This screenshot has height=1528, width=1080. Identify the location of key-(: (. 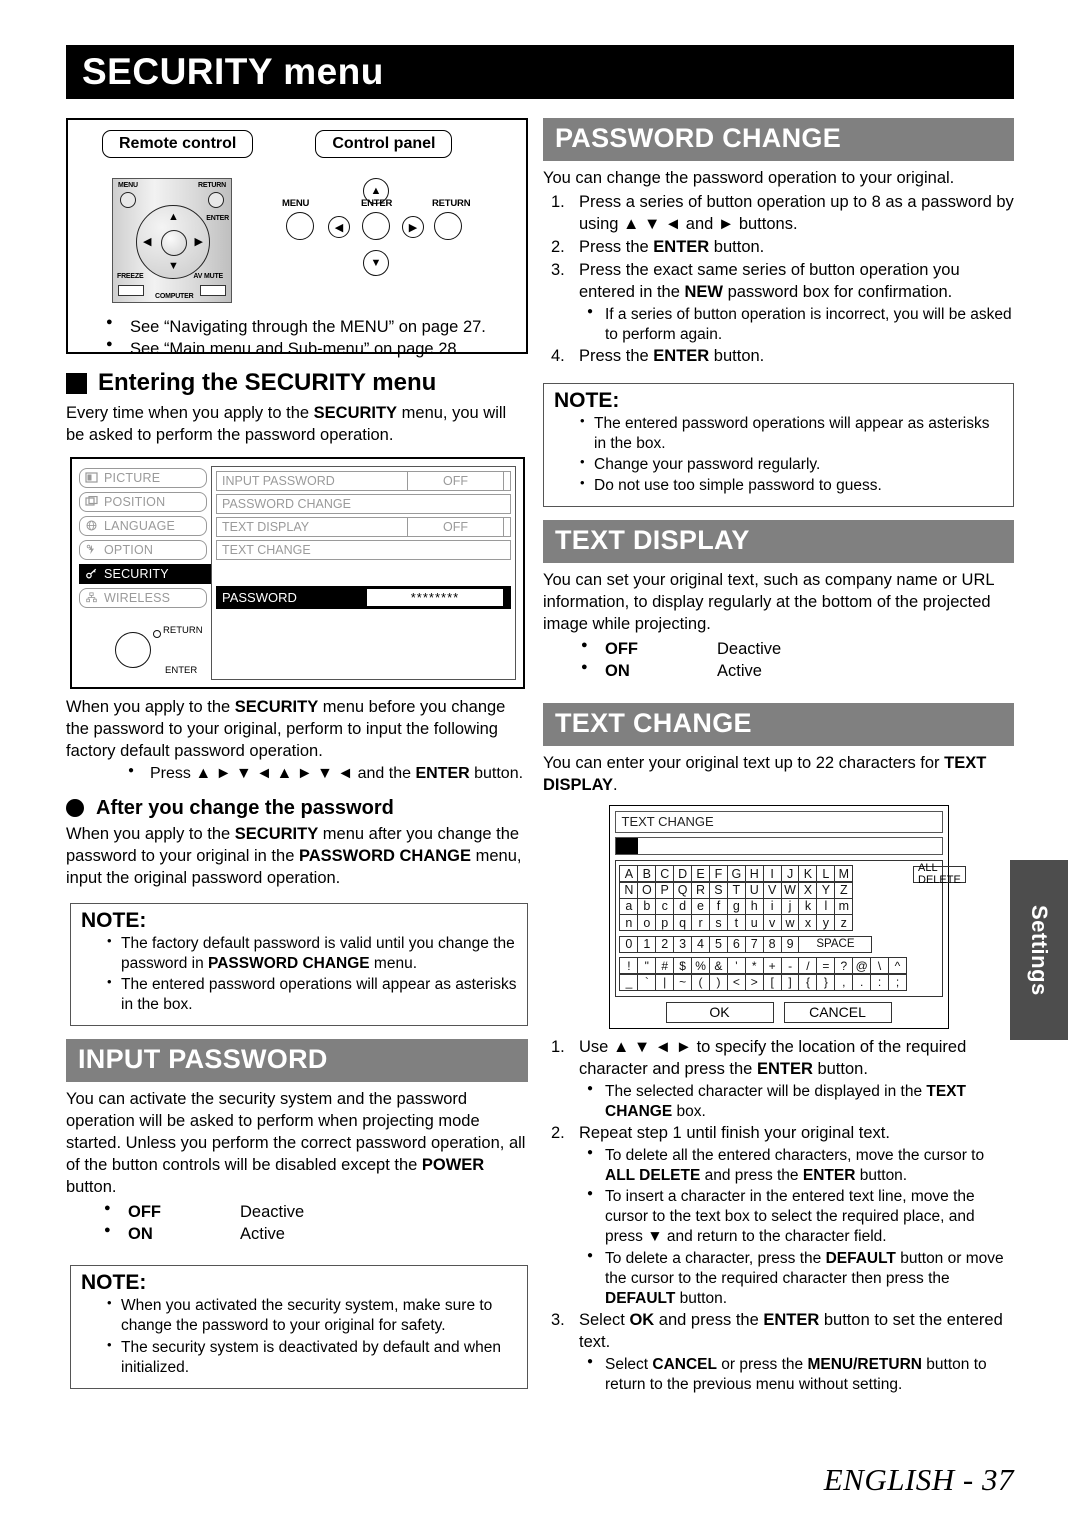
(701, 982).